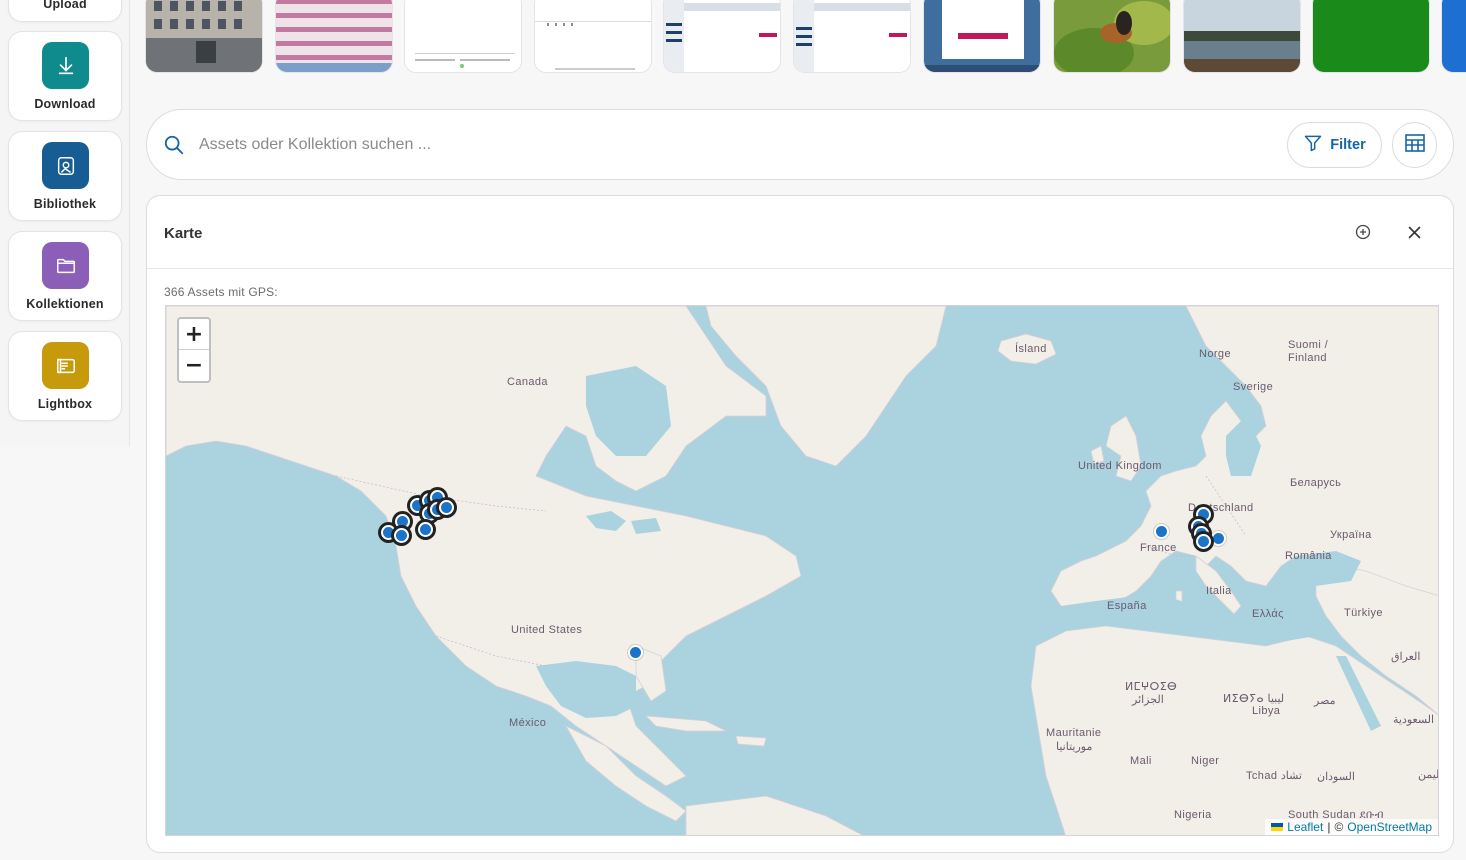 Image resolution: width=1466 pixels, height=860 pixels. What do you see at coordinates (527, 382) in the screenshot?
I see `map-label-canada: Canada` at bounding box center [527, 382].